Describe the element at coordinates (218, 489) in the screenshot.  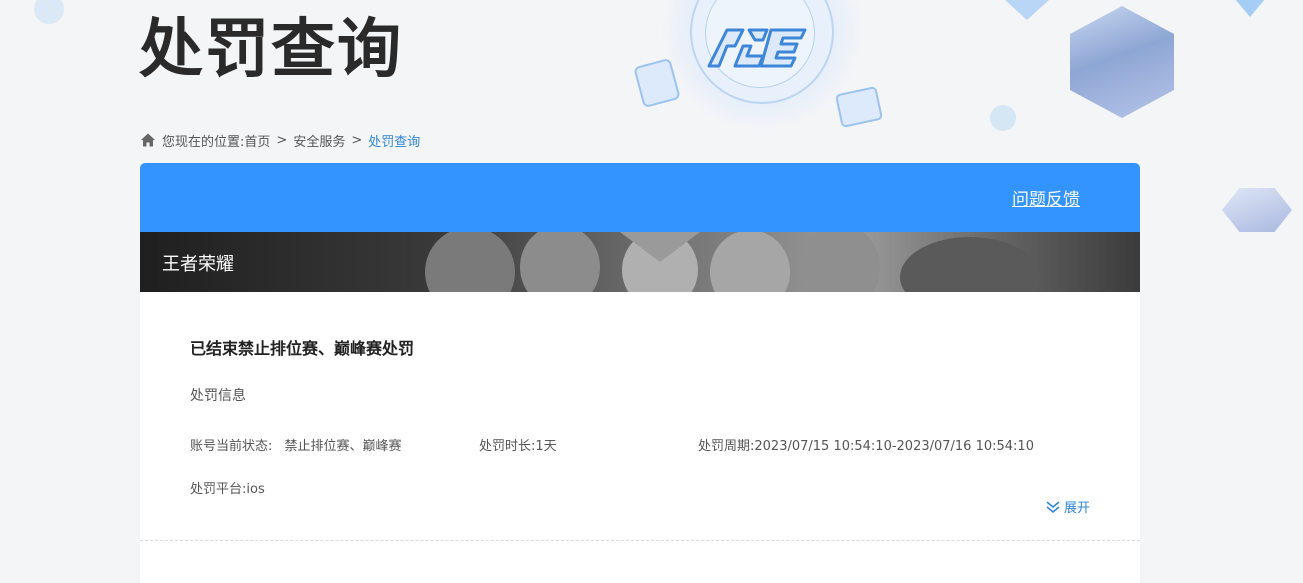
I see `penalty-platform-label: 处罚平台:` at that location.